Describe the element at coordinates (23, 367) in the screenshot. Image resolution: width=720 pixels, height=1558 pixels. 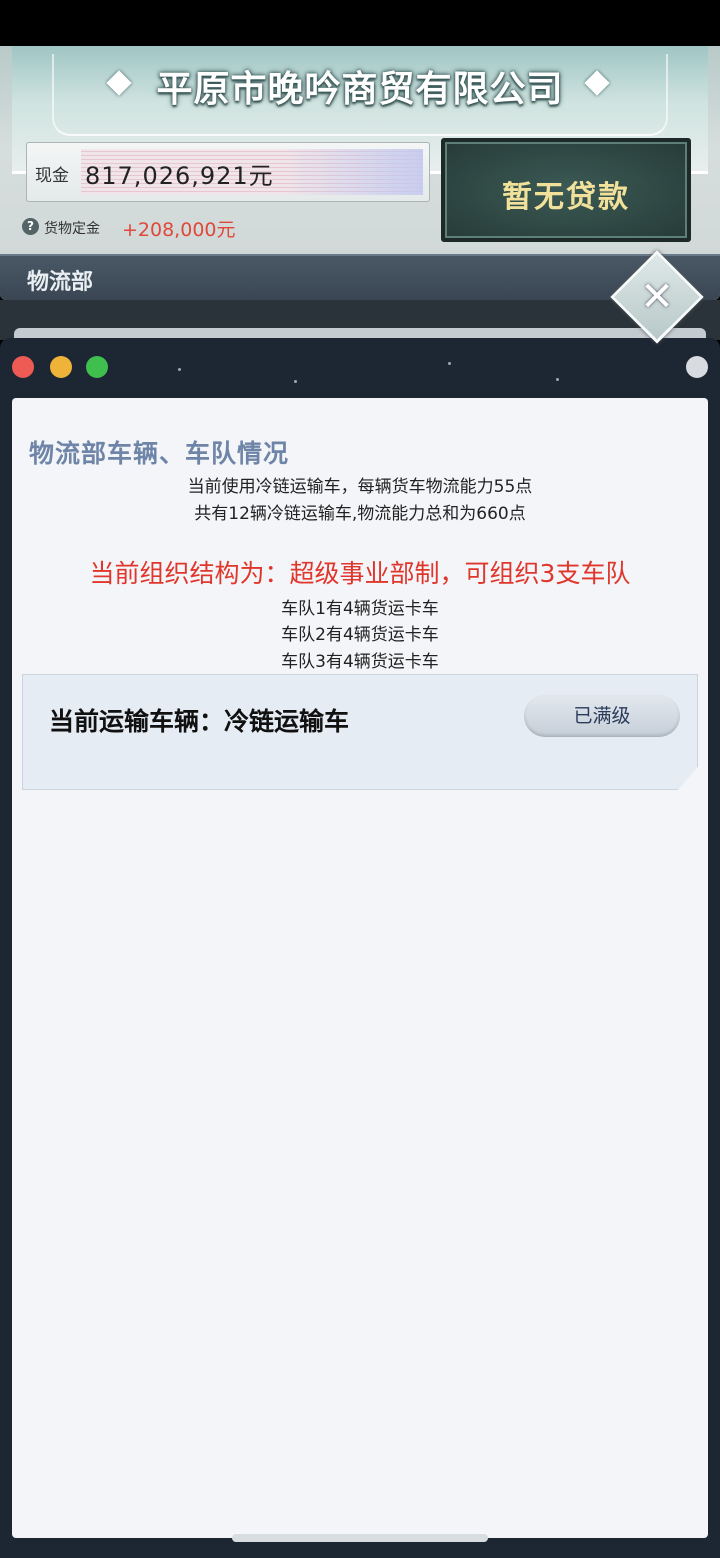
I see `close-window-icon` at that location.